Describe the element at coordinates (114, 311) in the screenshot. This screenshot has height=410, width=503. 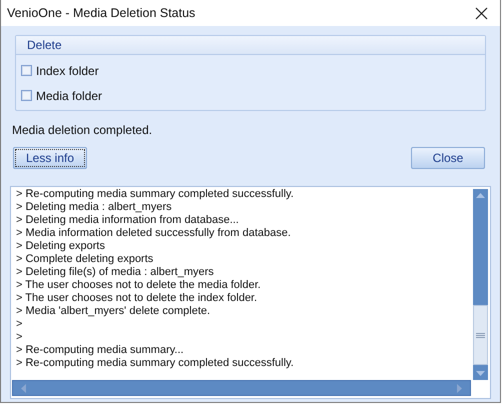
I see `log-line: > Media 'albert_myers' delete complete.` at that location.